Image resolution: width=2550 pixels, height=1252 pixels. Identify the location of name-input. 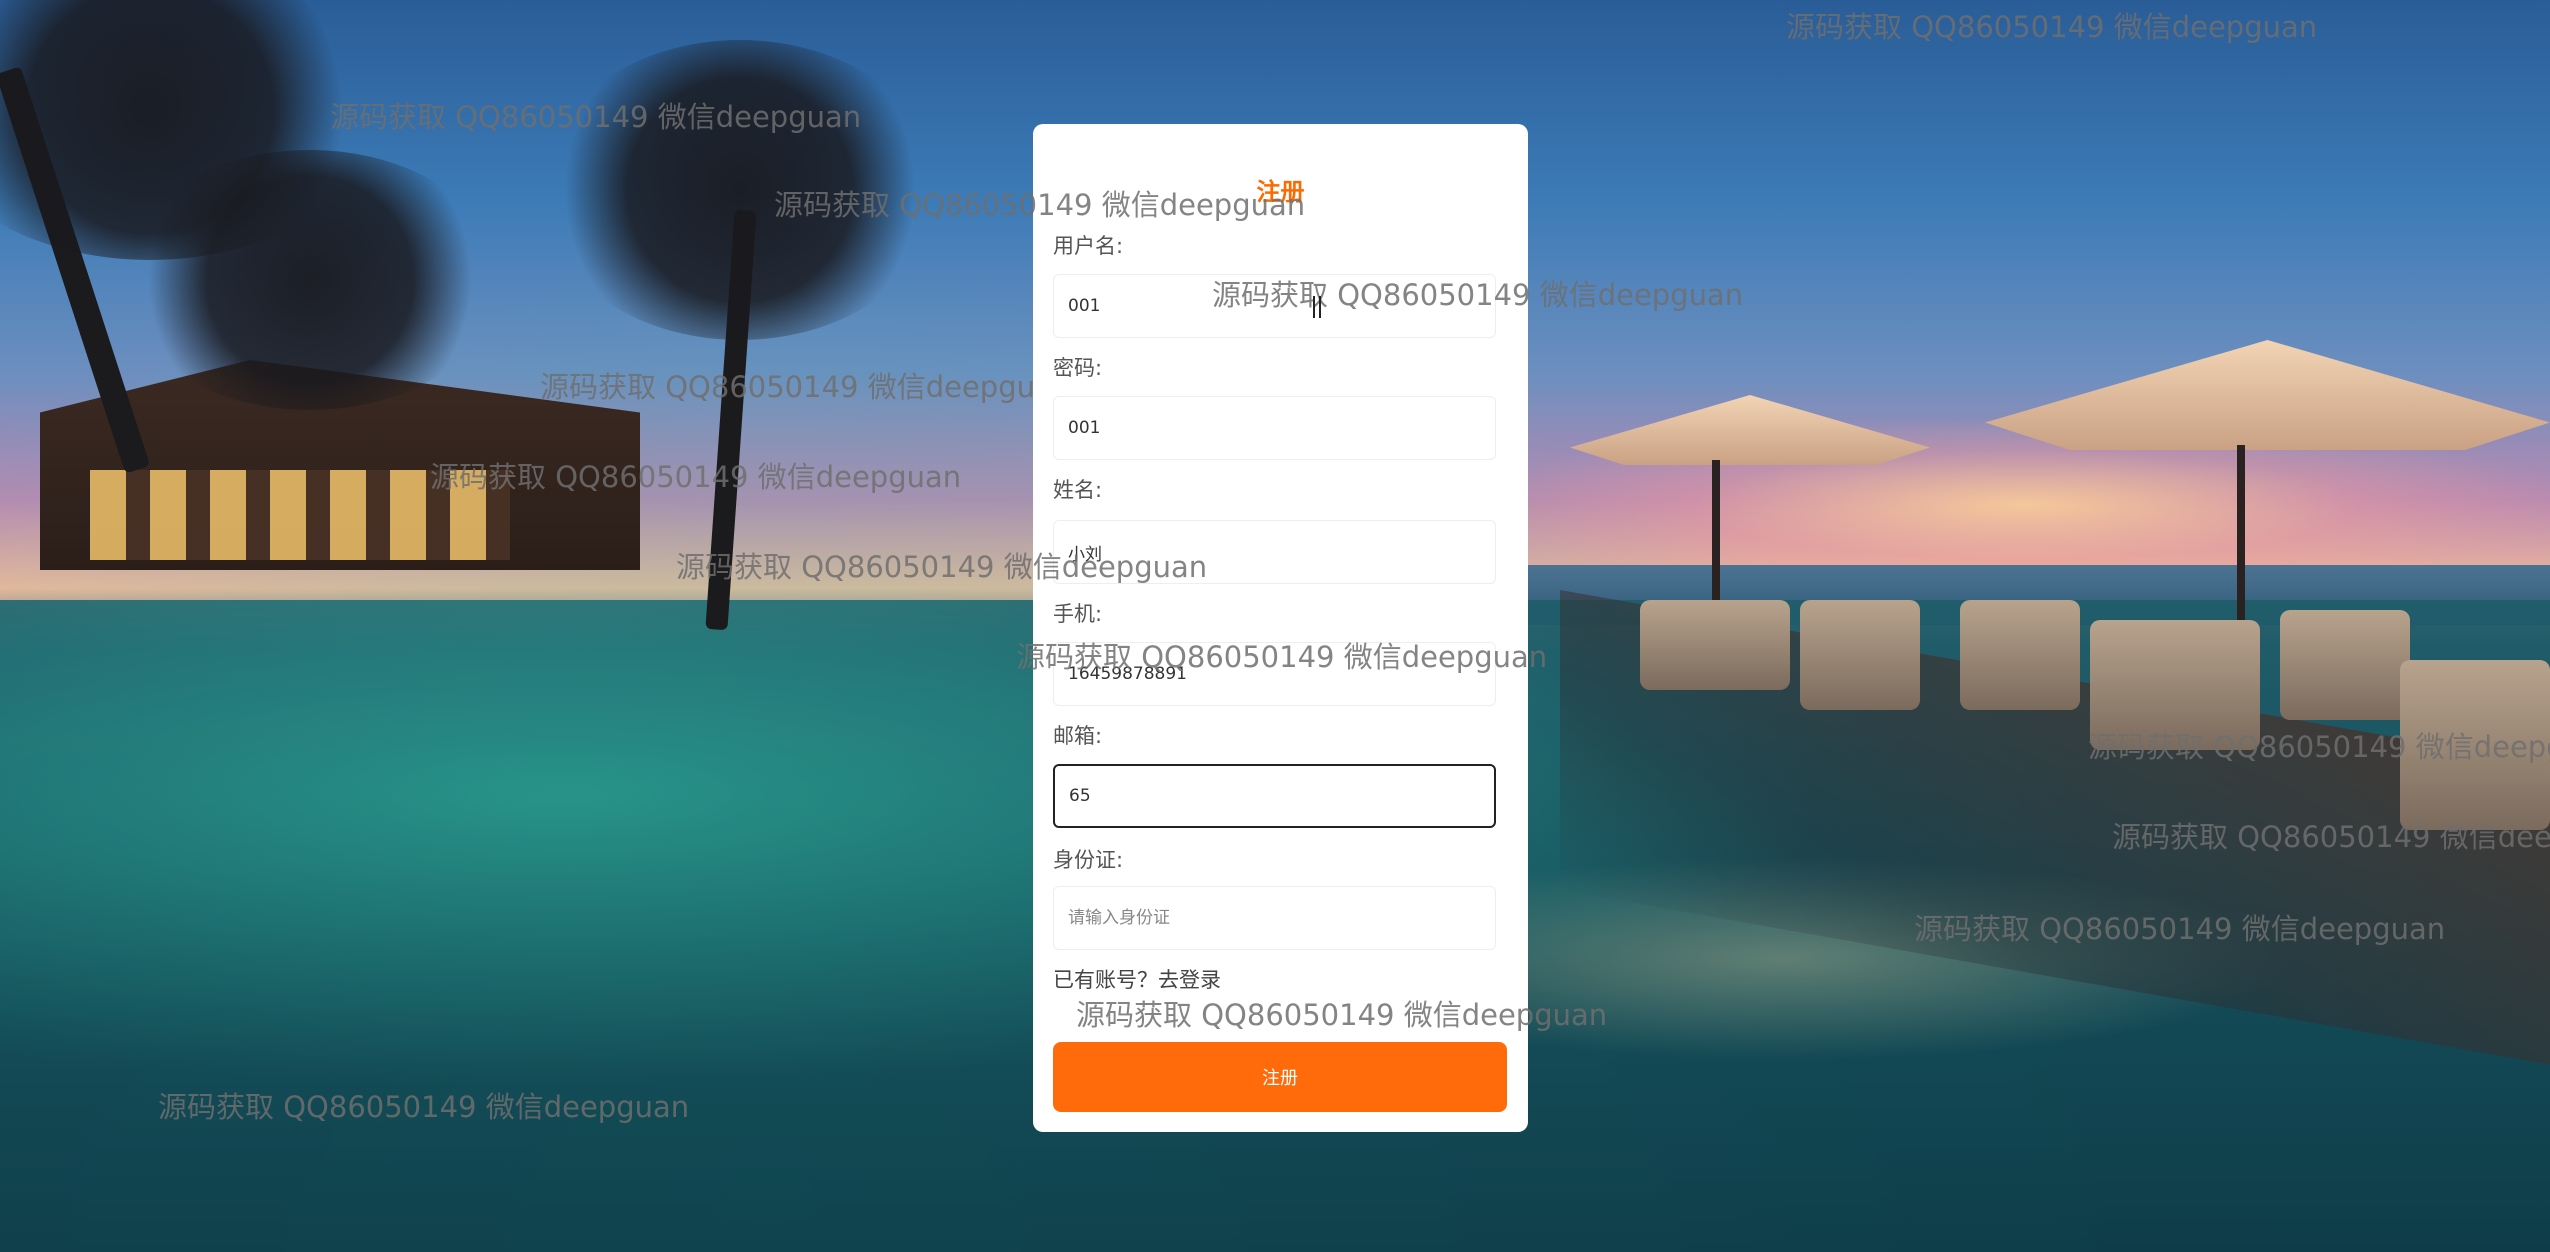
(1274, 552).